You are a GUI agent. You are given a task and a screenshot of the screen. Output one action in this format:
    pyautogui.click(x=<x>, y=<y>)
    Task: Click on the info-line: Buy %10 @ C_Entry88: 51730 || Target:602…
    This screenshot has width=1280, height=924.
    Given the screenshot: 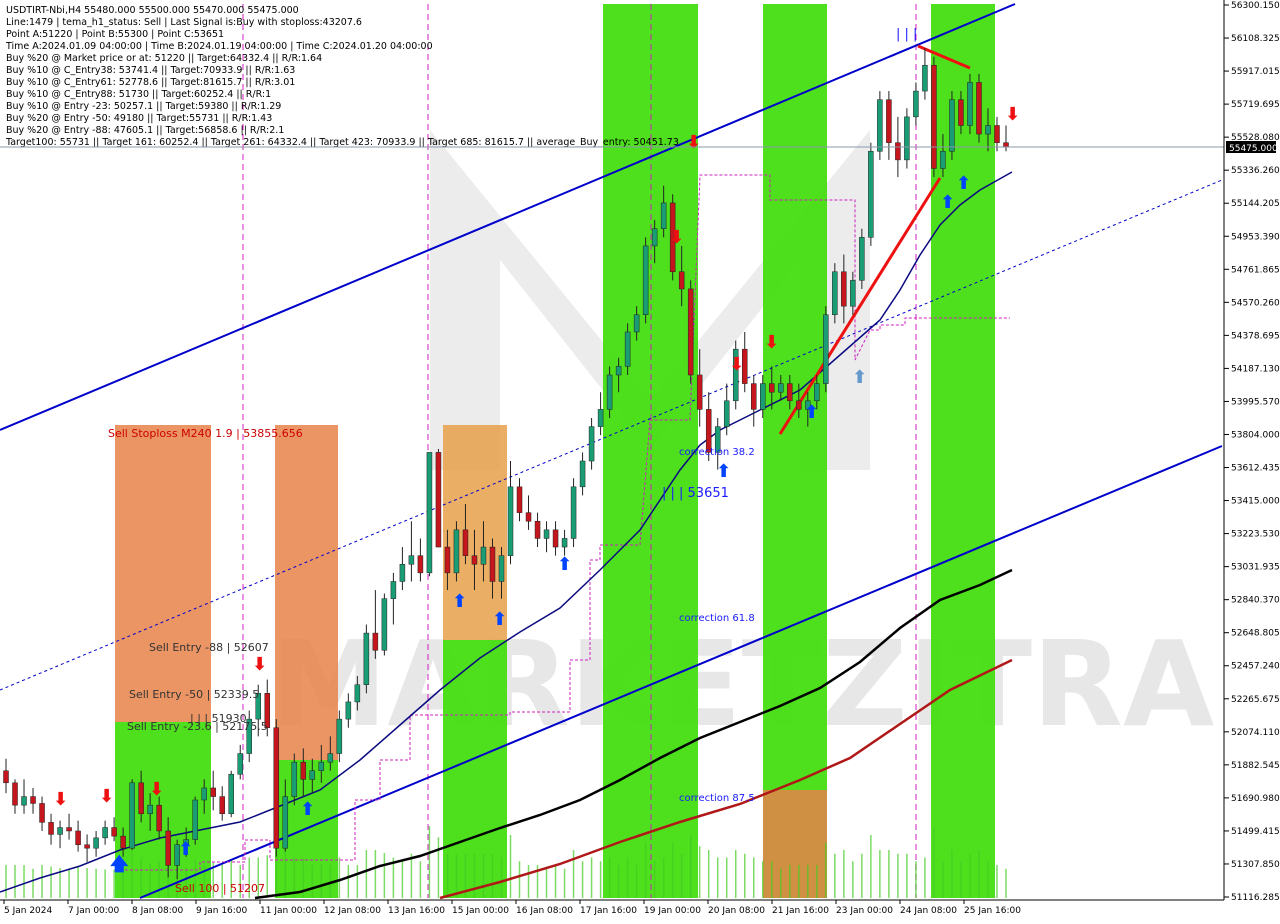 What is the action you would take?
    pyautogui.click(x=138, y=94)
    